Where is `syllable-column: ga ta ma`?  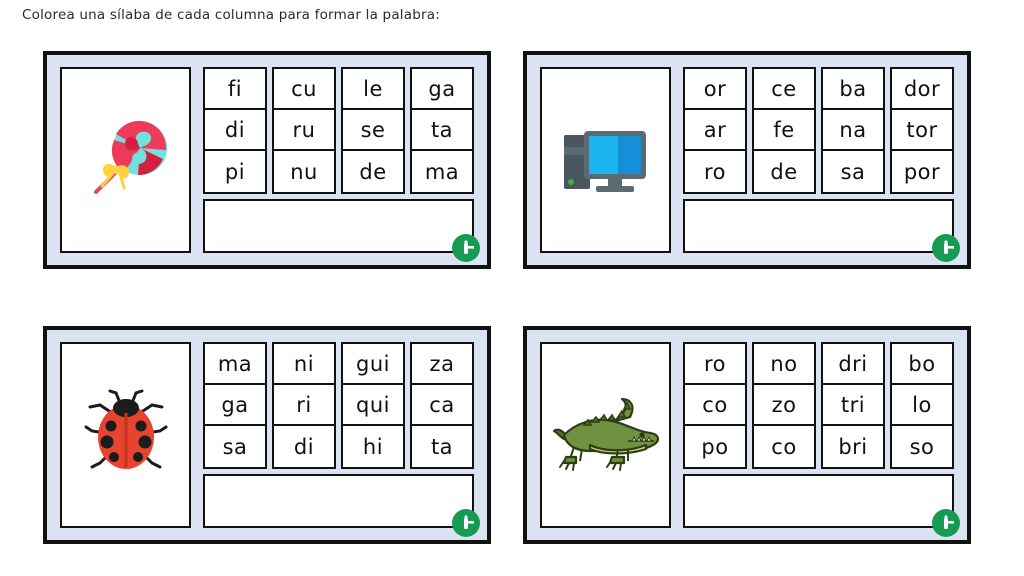 syllable-column: ga ta ma is located at coordinates (442, 130).